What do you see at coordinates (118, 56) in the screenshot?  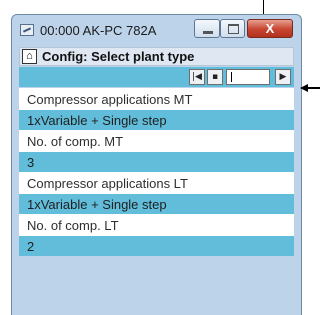 I see `page-title: Config: Select plant type` at bounding box center [118, 56].